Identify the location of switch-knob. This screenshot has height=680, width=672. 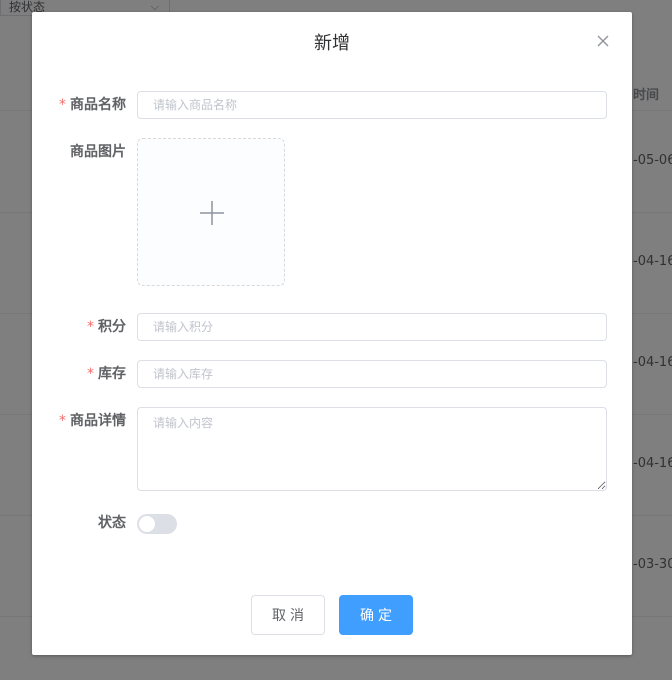
(147, 524).